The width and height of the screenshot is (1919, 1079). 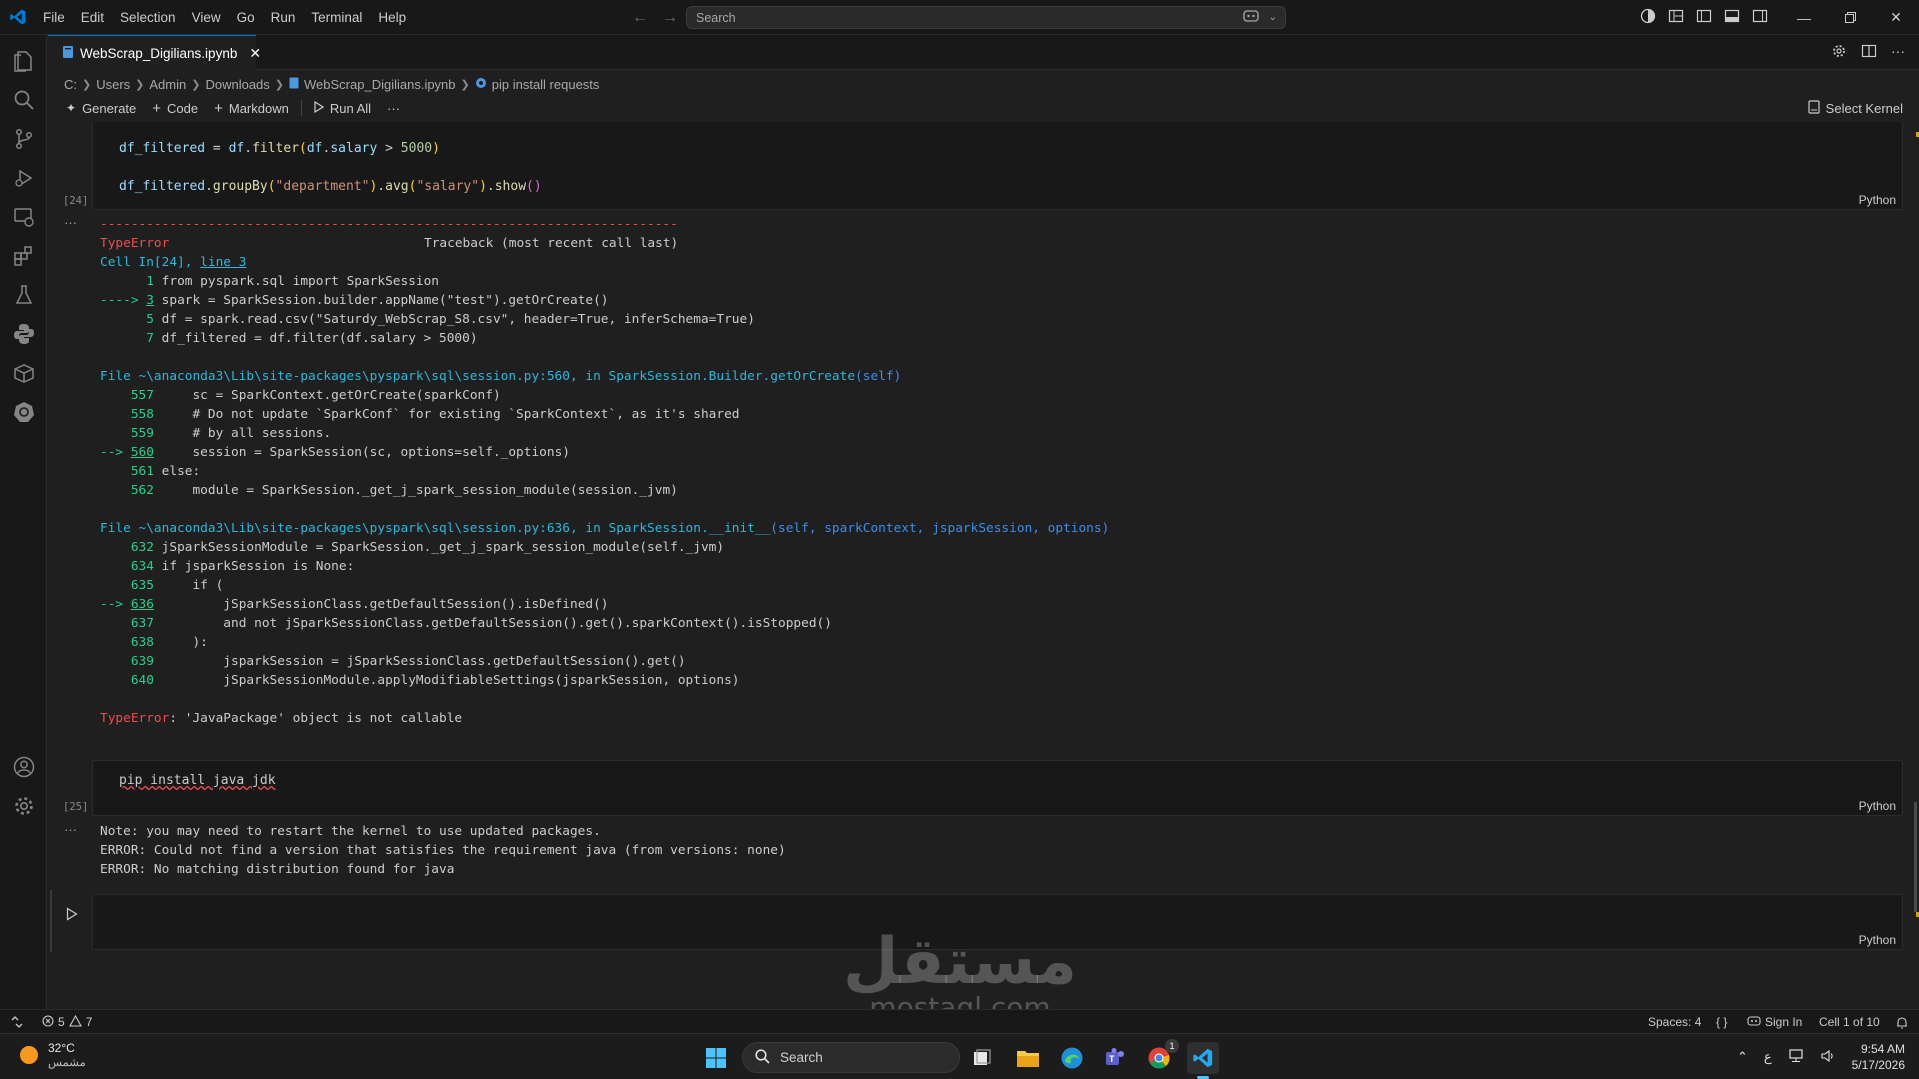 I want to click on vscode-taskbar-icon, so click(x=1203, y=1058).